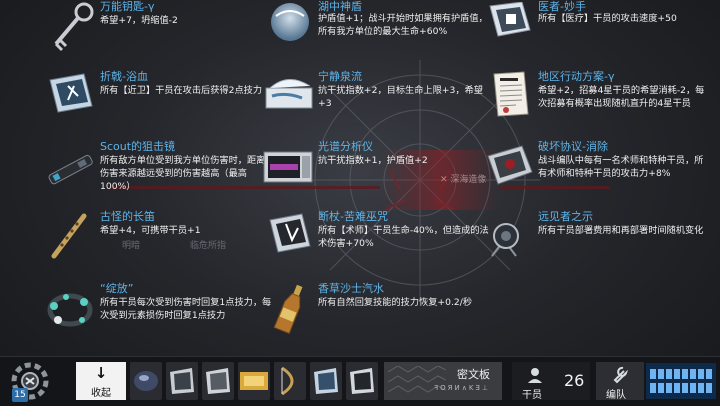 Image resolution: width=720 pixels, height=406 pixels. Describe the element at coordinates (20, 395) in the screenshot. I see `relic-count-badge: 15` at that location.